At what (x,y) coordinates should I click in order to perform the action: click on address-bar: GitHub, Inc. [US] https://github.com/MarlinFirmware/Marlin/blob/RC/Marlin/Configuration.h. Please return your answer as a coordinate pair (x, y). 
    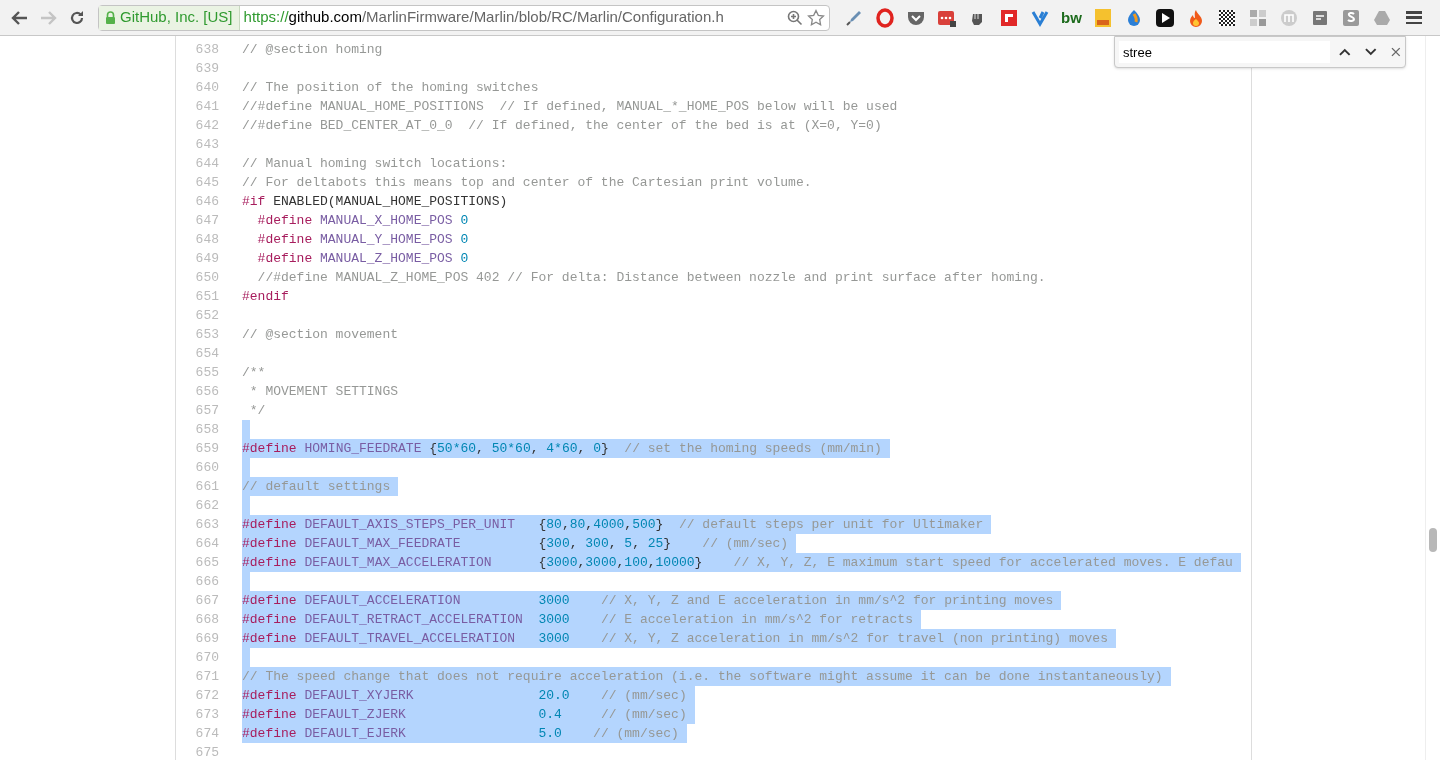
    Looking at the image, I should click on (464, 17).